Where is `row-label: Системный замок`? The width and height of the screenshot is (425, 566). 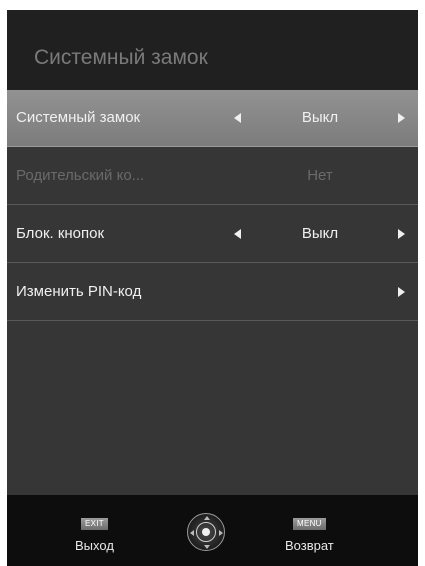
row-label: Системный замок is located at coordinates (78, 117).